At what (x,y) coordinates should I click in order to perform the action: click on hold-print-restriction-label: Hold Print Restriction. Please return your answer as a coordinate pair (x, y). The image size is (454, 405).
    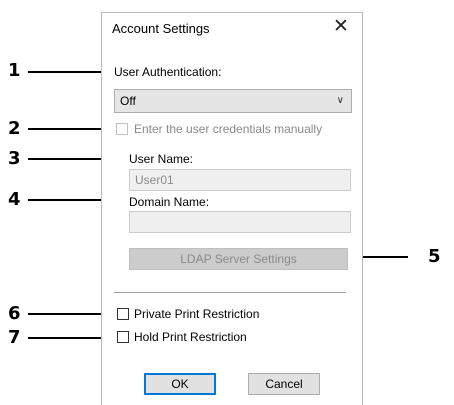
    Looking at the image, I should click on (190, 337).